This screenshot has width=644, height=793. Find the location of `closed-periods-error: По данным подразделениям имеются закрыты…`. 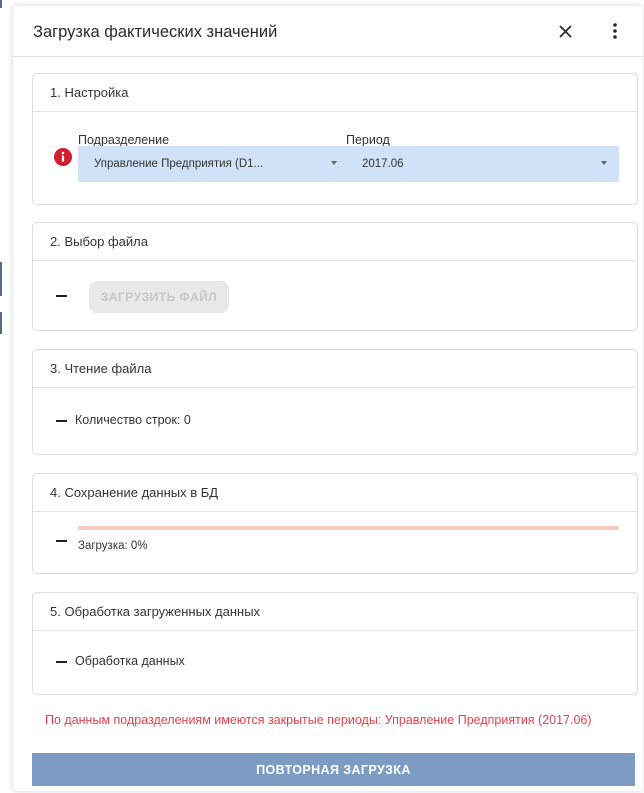

closed-periods-error: По данным подразделениям имеются закрыты… is located at coordinates (318, 720).